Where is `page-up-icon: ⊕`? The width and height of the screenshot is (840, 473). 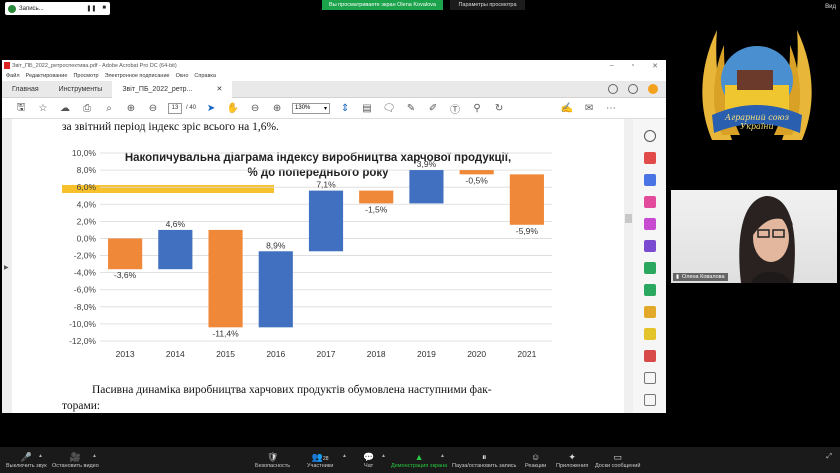
page-up-icon: ⊕ is located at coordinates (131, 108).